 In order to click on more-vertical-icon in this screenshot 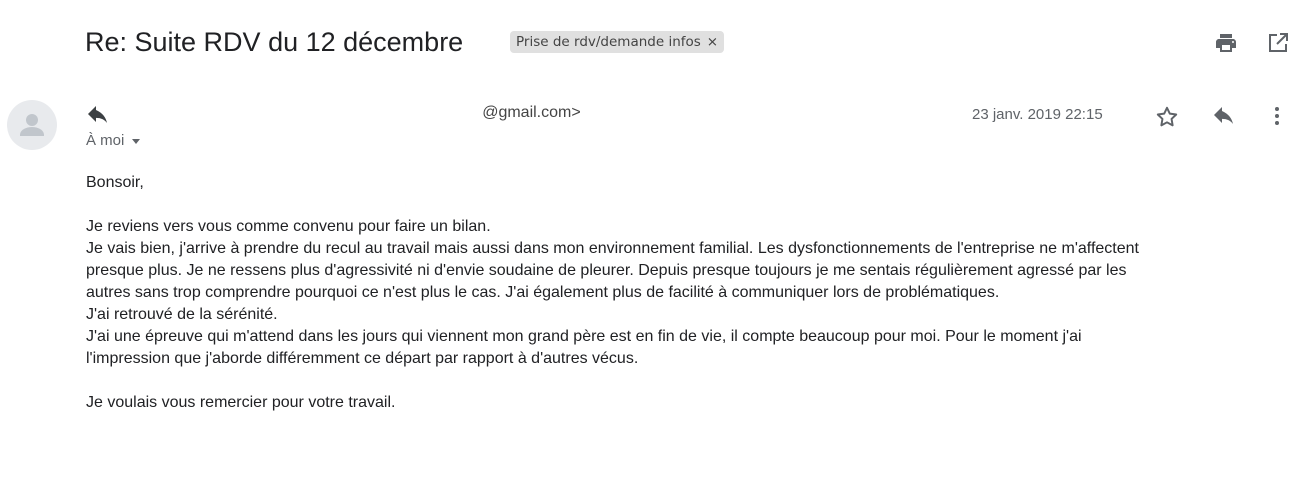, I will do `click(1277, 116)`.